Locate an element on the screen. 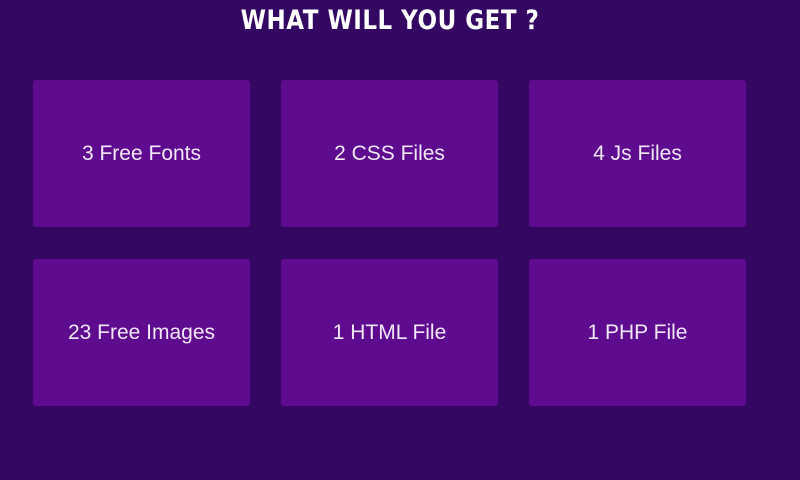 This screenshot has width=800, height=480. feature-card-js: 4 Js Files is located at coordinates (637, 153).